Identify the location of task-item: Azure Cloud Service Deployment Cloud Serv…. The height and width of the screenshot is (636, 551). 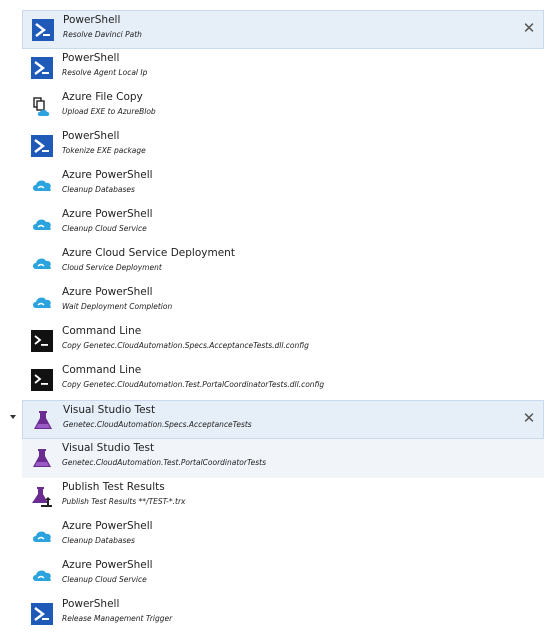
(283, 263).